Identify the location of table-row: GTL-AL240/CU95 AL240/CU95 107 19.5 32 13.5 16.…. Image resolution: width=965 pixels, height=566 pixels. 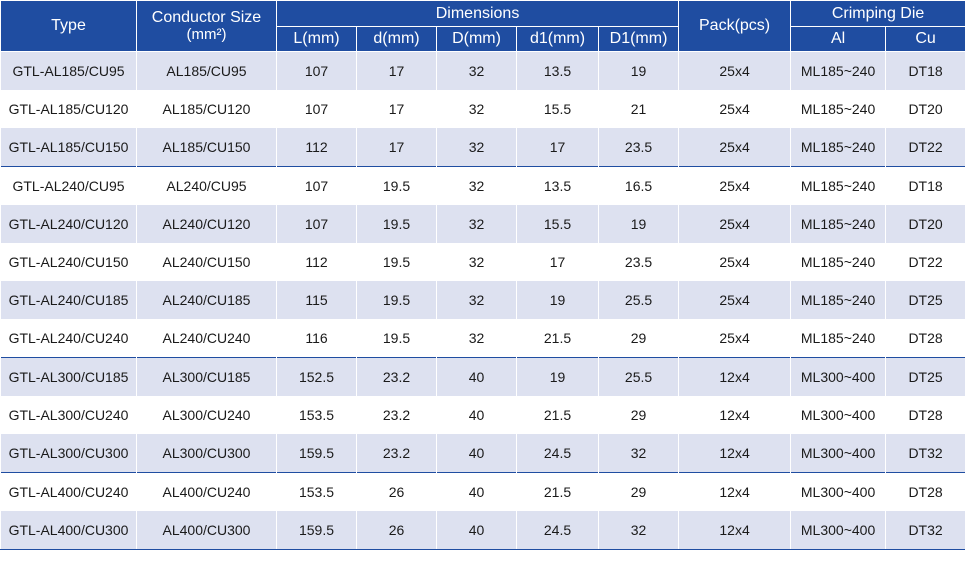
(482, 185).